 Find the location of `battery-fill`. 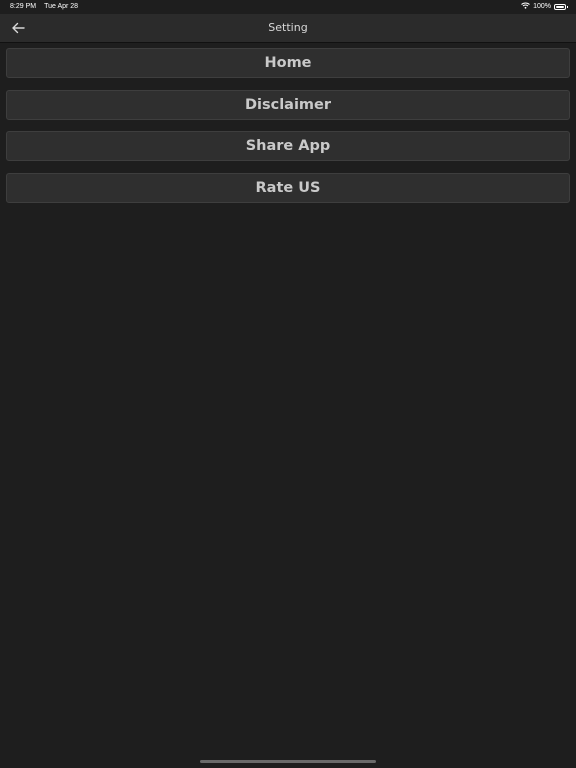

battery-fill is located at coordinates (560, 6).